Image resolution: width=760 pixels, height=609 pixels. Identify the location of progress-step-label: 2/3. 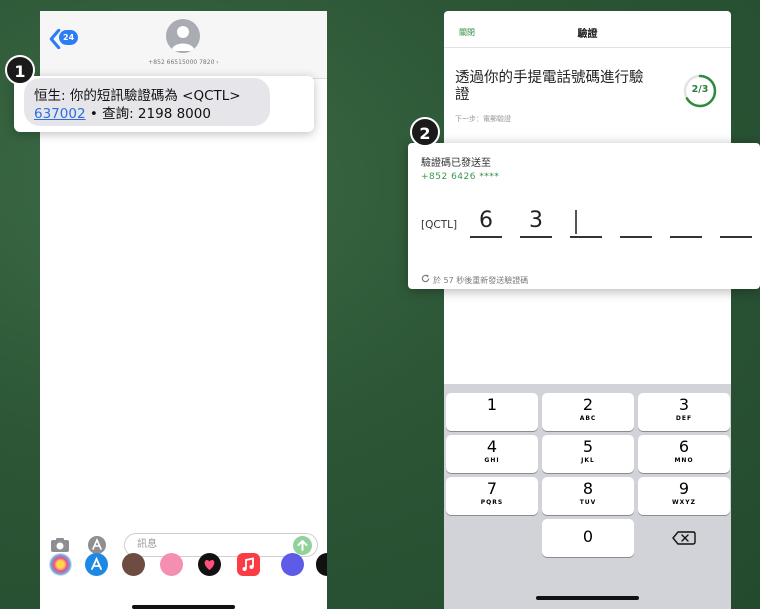
(700, 89).